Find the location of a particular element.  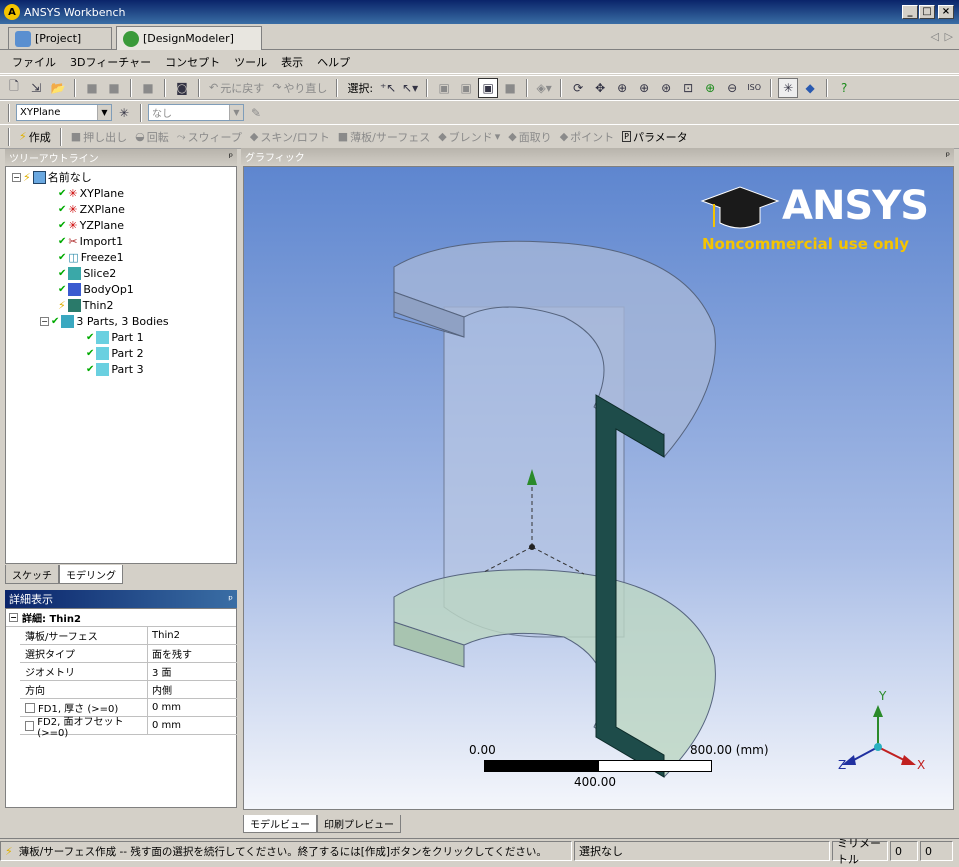

document-tab-bar: [Project] [DesignModeler] ◁ ▷ is located at coordinates (479, 37).